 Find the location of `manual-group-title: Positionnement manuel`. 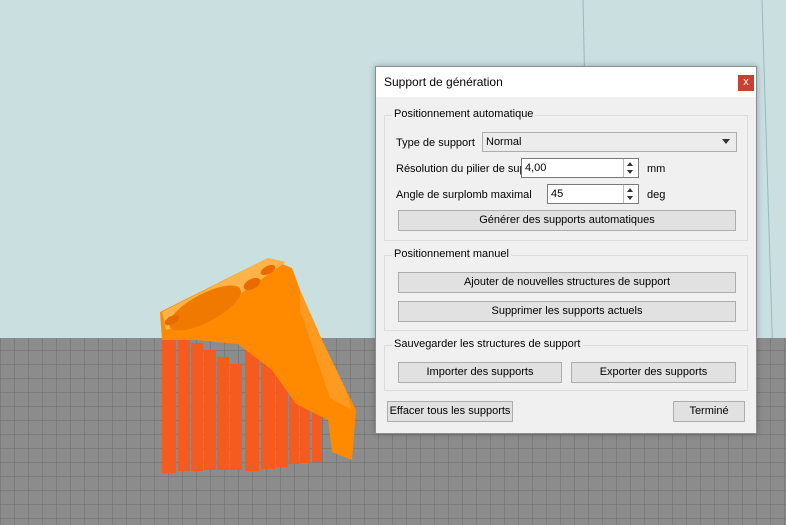

manual-group-title: Positionnement manuel is located at coordinates (451, 254).